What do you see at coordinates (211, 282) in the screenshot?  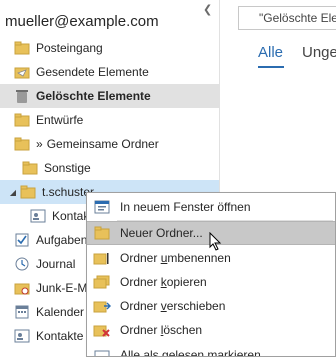 I see `menu-copy-folder: Ordner kopieren` at bounding box center [211, 282].